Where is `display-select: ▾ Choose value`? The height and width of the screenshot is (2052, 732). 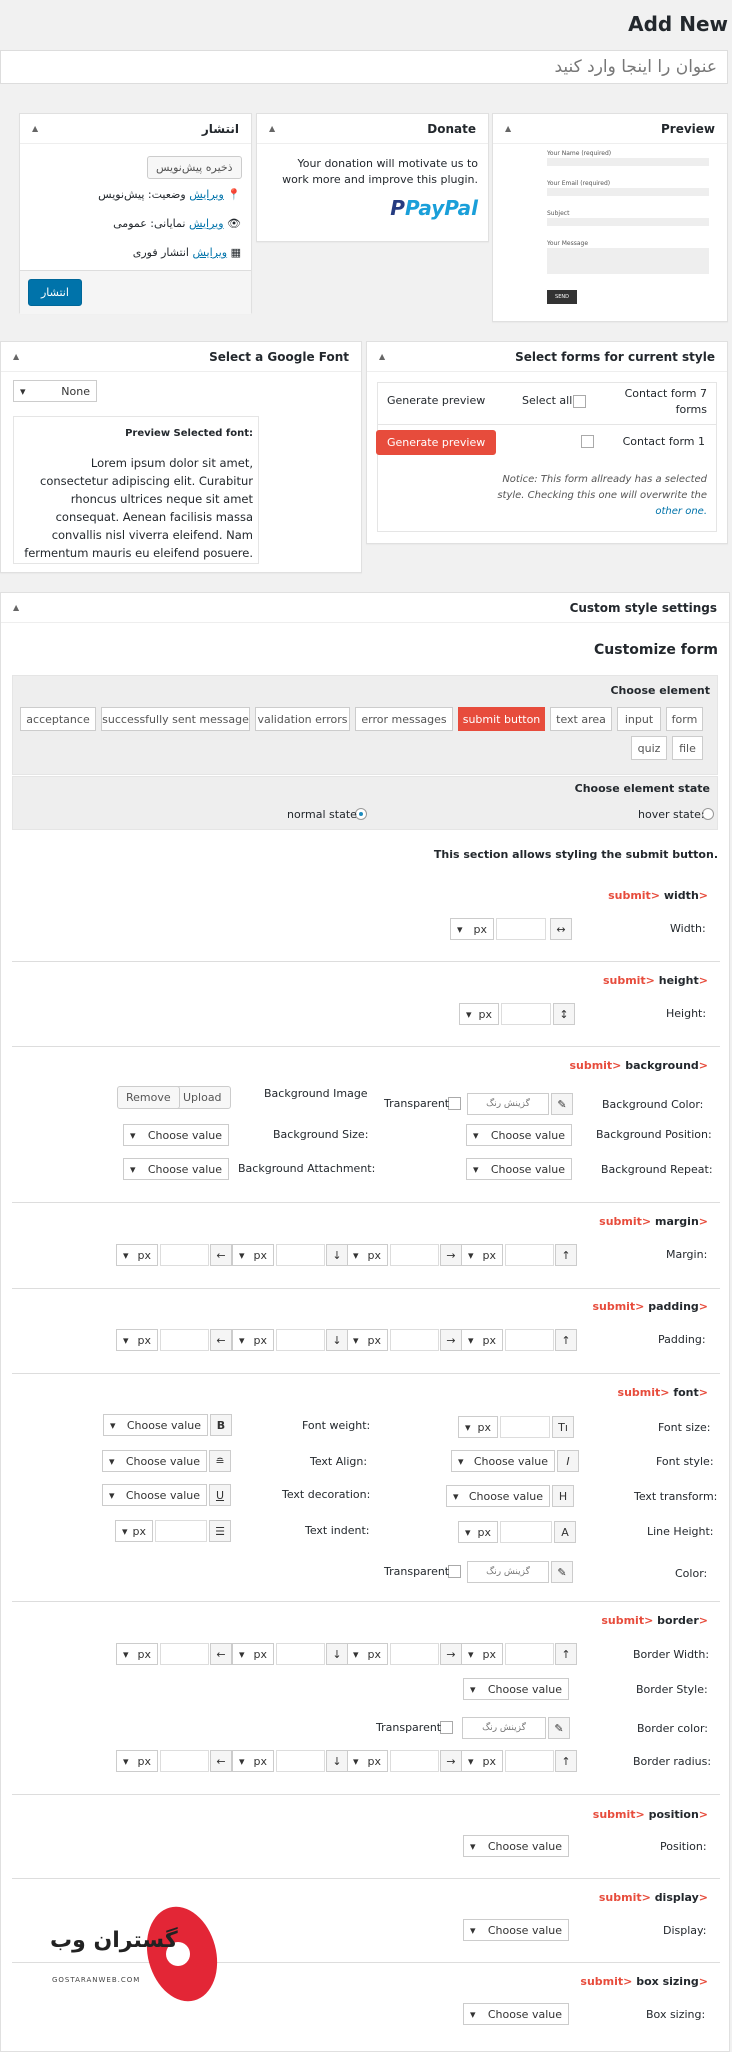 display-select: ▾ Choose value is located at coordinates (516, 1930).